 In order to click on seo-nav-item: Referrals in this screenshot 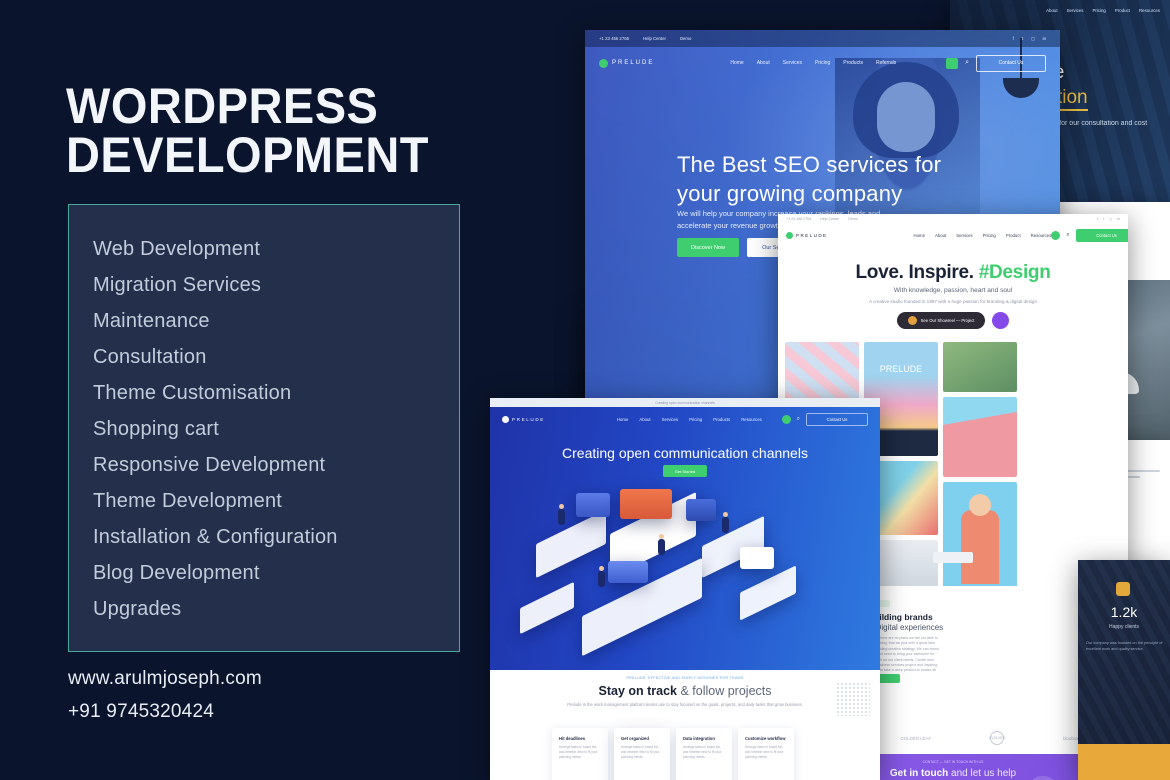, I will do `click(886, 63)`.